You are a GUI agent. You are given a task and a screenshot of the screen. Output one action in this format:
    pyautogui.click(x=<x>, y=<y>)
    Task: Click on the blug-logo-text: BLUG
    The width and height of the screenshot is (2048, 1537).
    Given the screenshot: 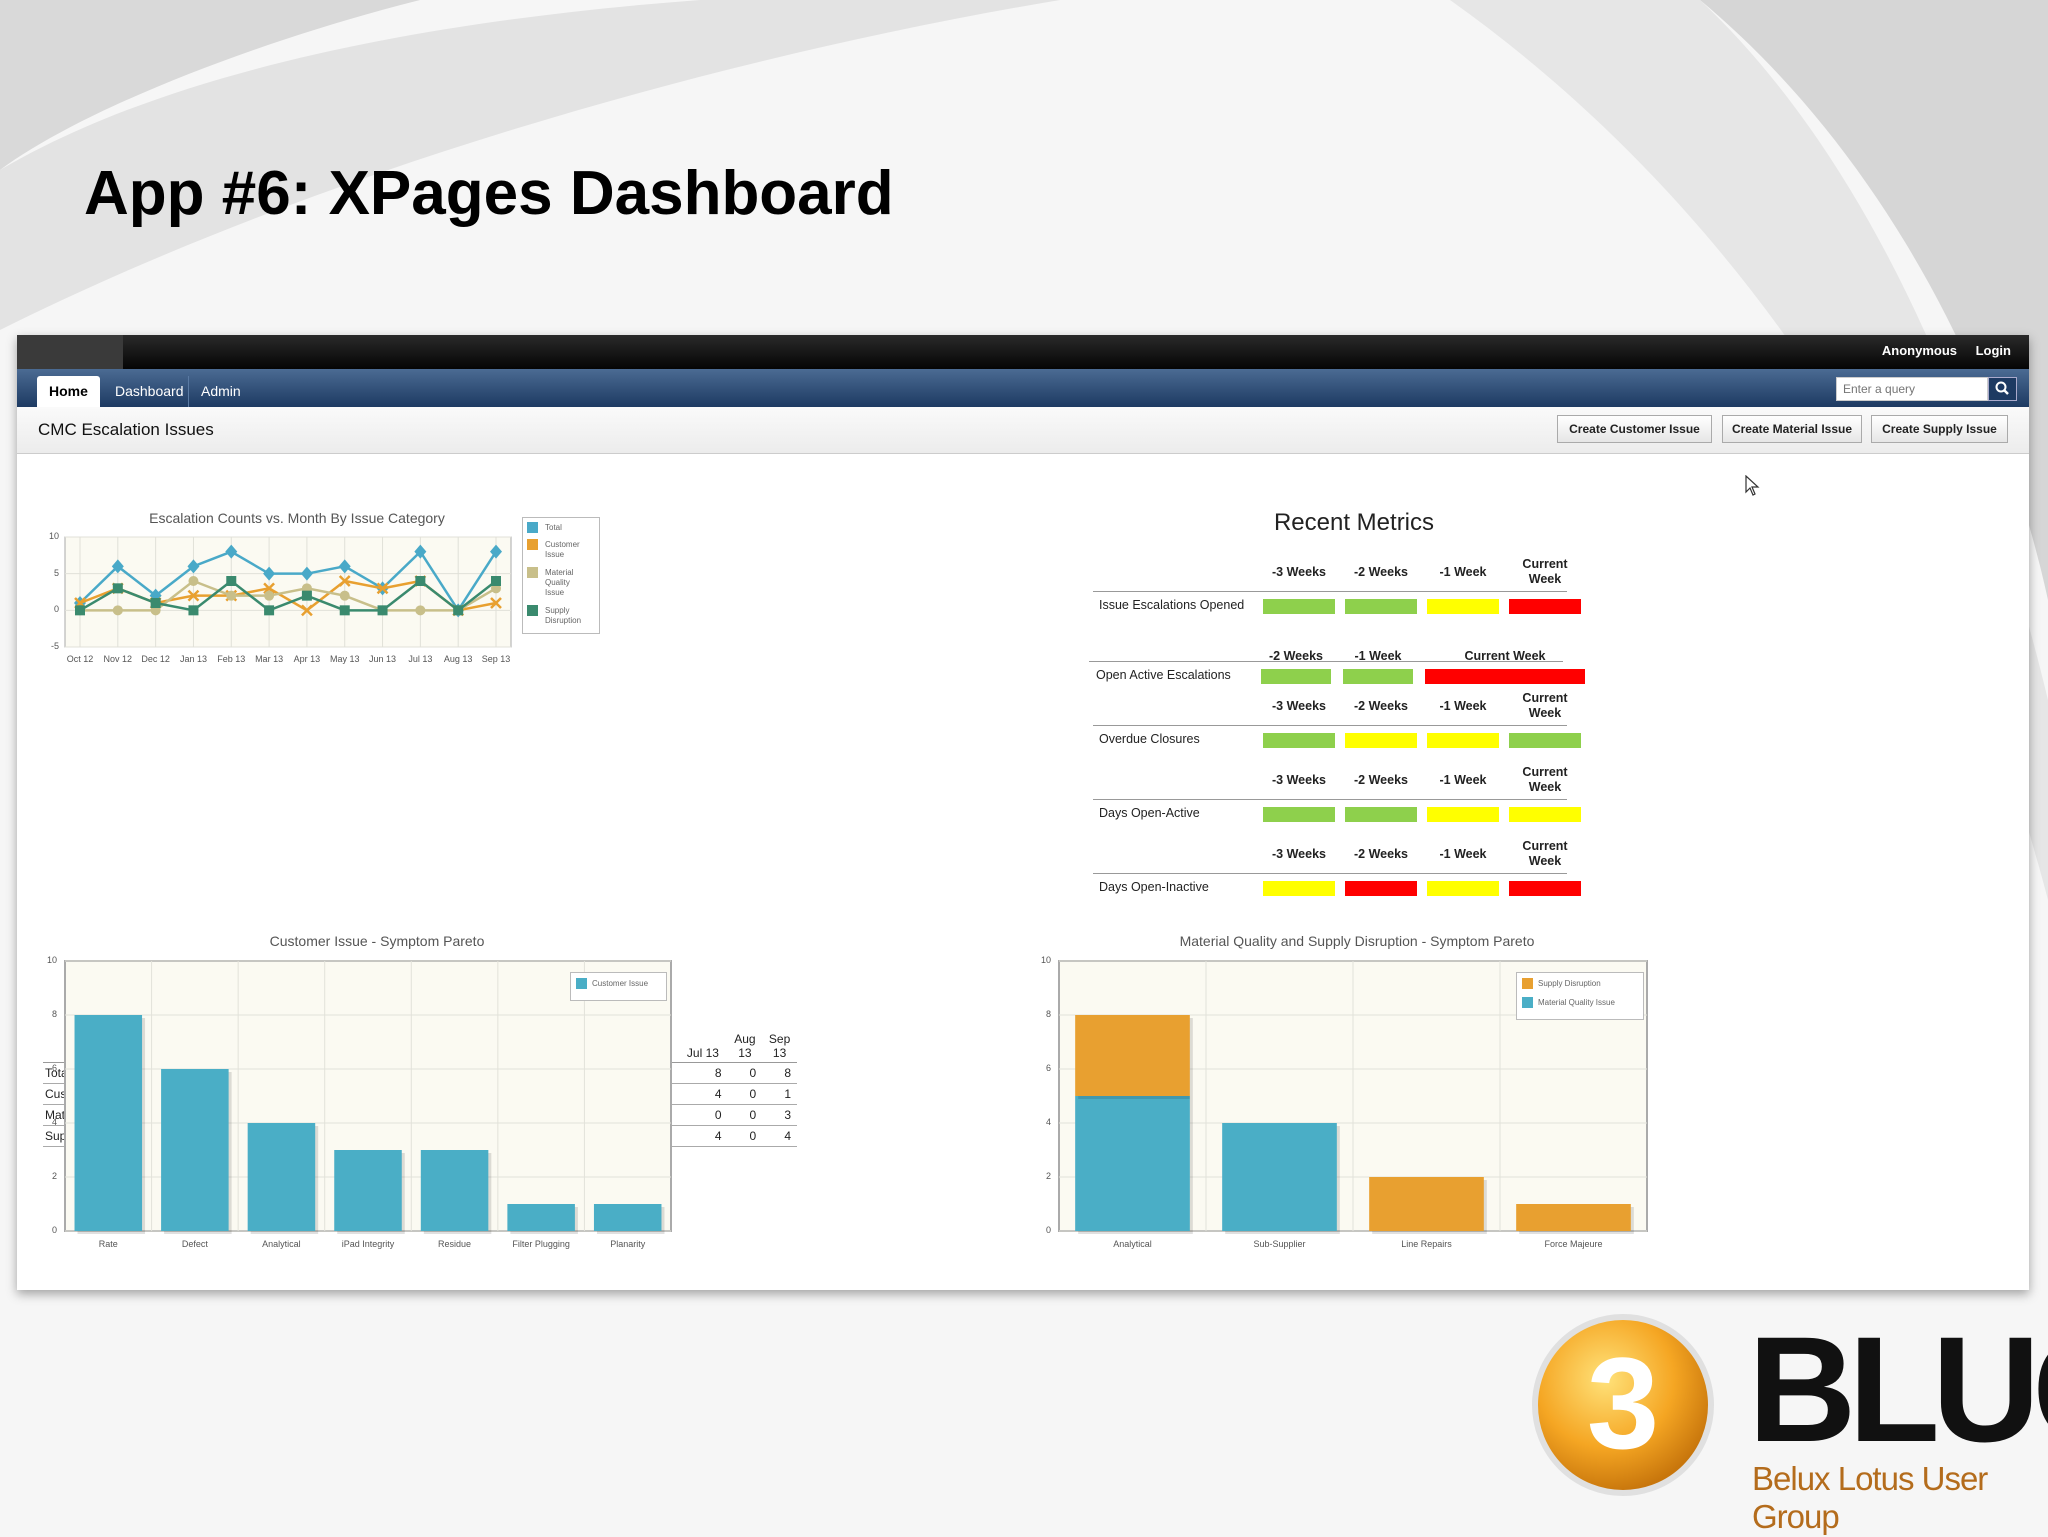 What is the action you would take?
    pyautogui.click(x=1898, y=1389)
    